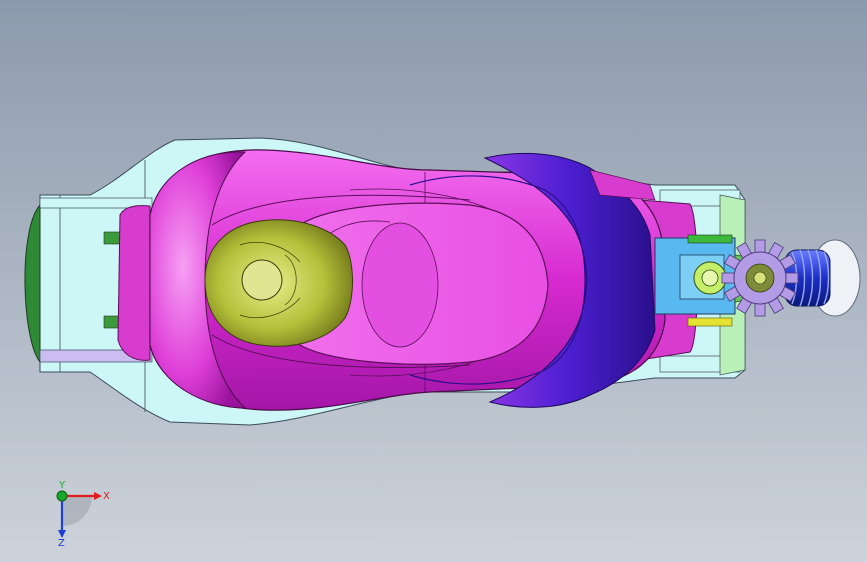 This screenshot has width=867, height=562. Describe the element at coordinates (62, 534) in the screenshot. I see `z-axis-arrow` at that location.